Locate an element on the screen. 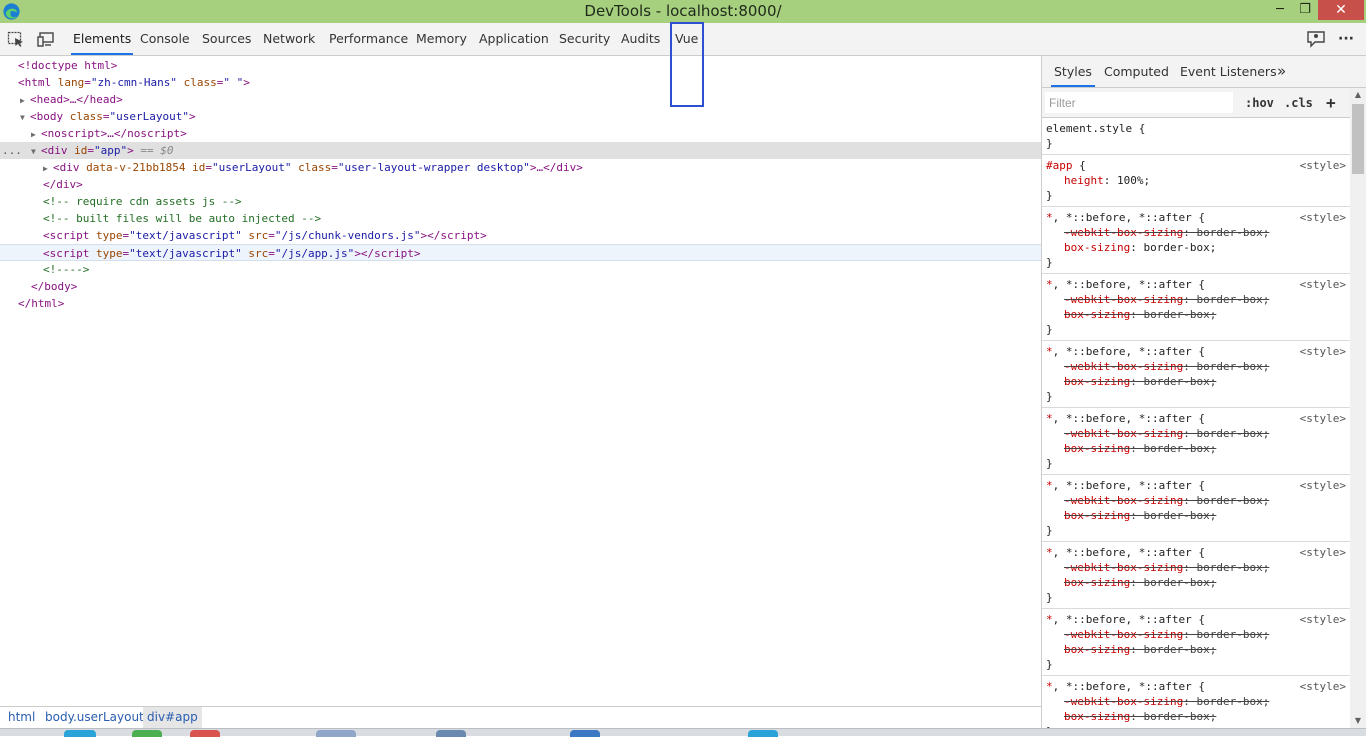 This screenshot has width=1366, height=737. tab-console: Console is located at coordinates (165, 39).